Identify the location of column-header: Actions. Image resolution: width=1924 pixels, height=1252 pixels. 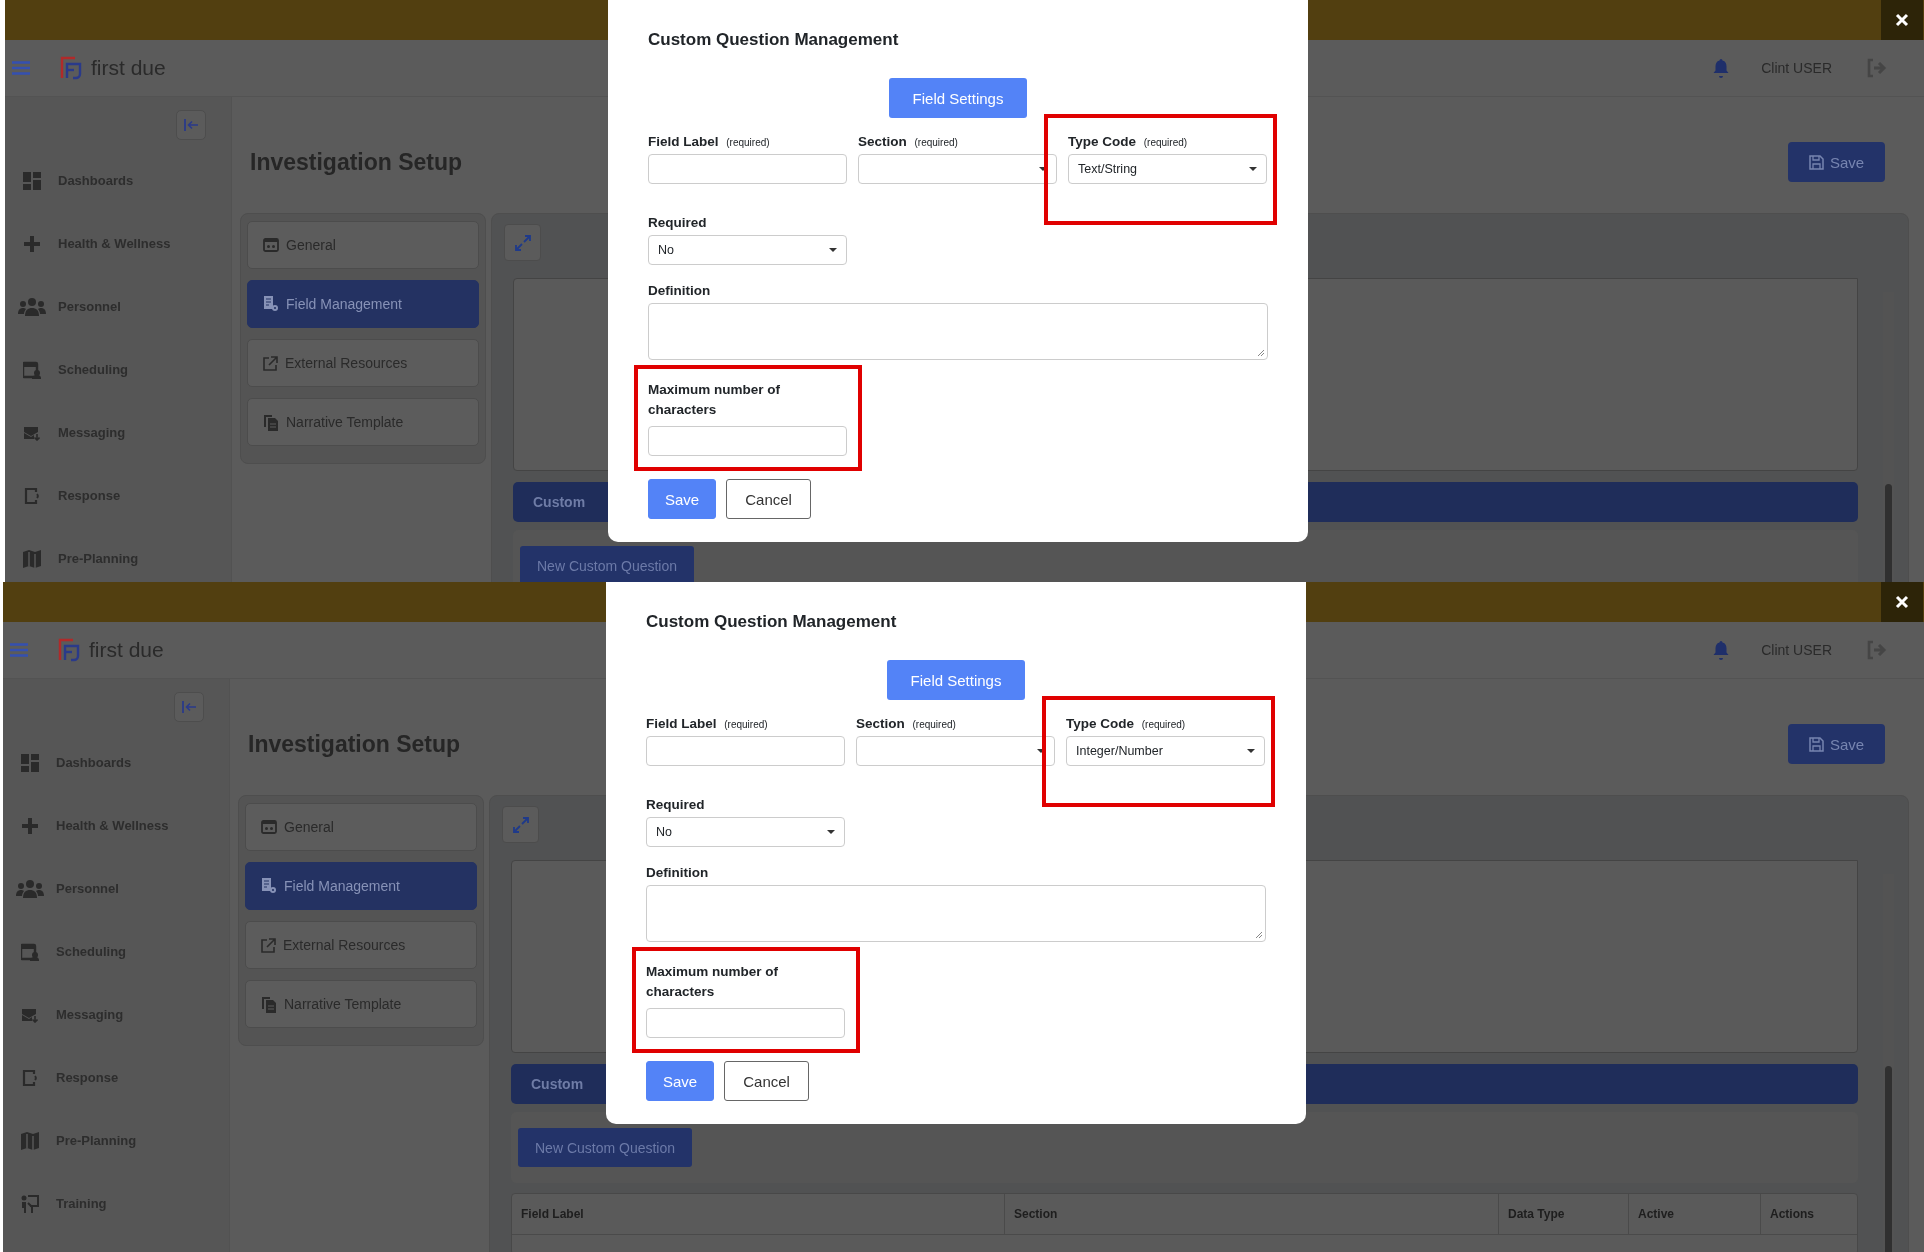
(1808, 1214).